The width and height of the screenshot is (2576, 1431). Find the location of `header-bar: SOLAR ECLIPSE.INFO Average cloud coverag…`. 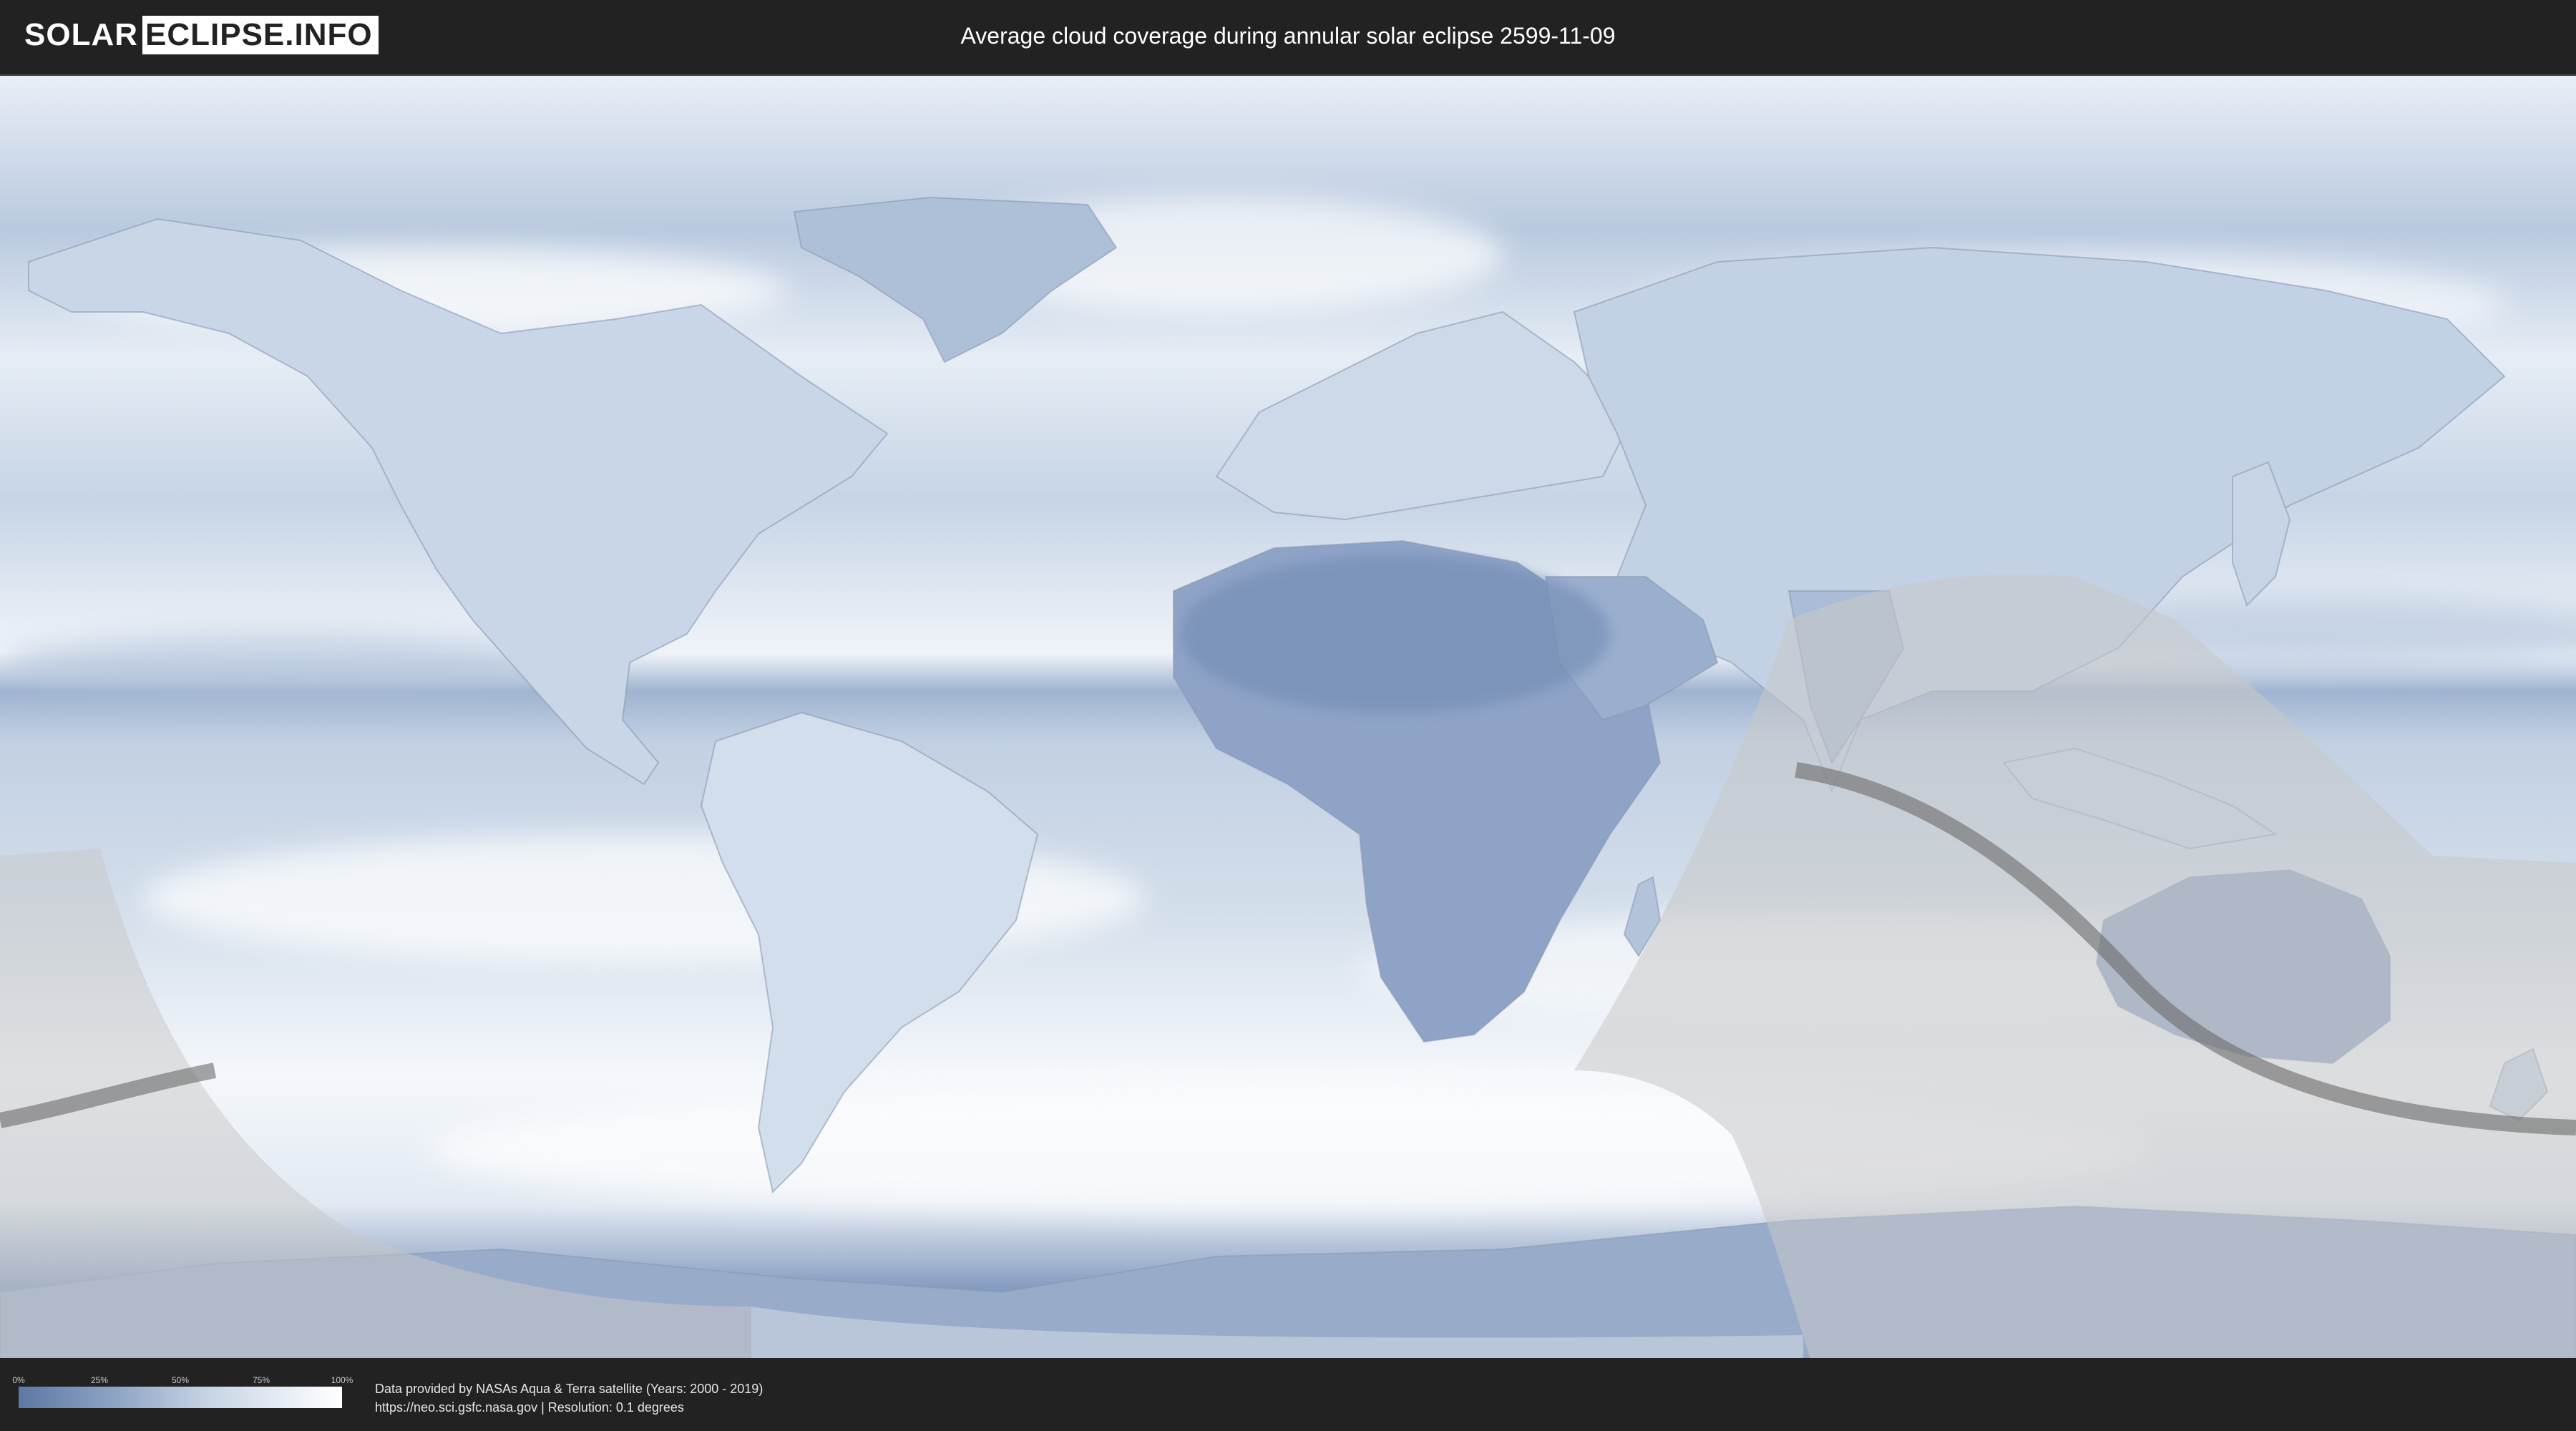

header-bar: SOLAR ECLIPSE.INFO Average cloud coverag… is located at coordinates (1288, 36).